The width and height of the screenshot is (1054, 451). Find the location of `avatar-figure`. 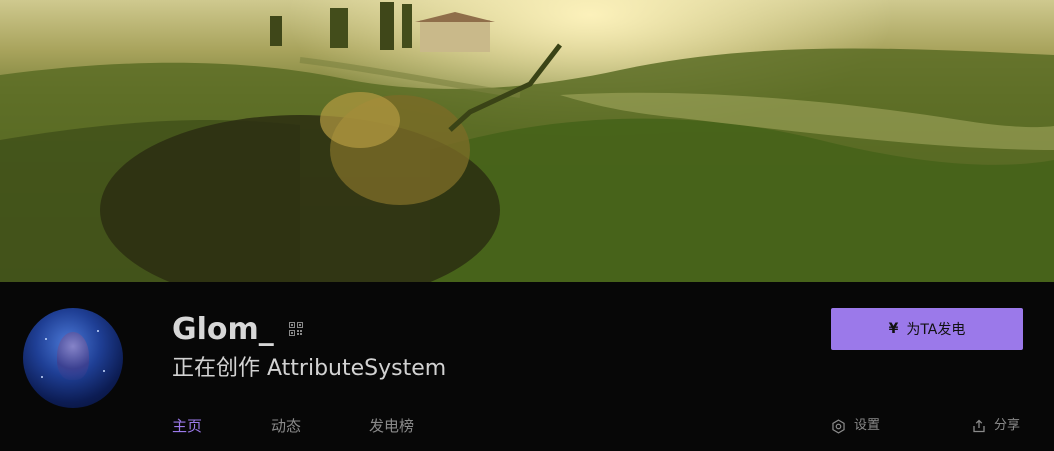

avatar-figure is located at coordinates (73, 356).